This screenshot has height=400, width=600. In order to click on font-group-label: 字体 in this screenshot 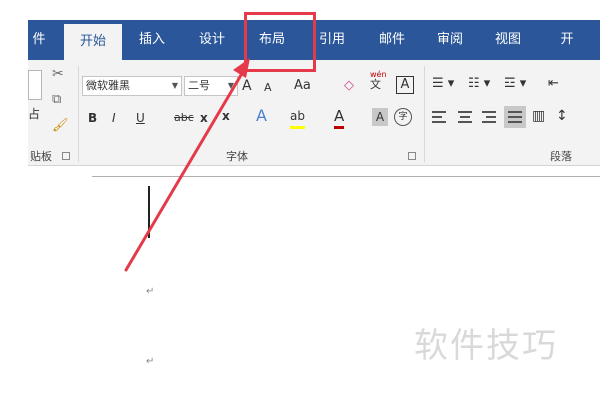, I will do `click(237, 156)`.